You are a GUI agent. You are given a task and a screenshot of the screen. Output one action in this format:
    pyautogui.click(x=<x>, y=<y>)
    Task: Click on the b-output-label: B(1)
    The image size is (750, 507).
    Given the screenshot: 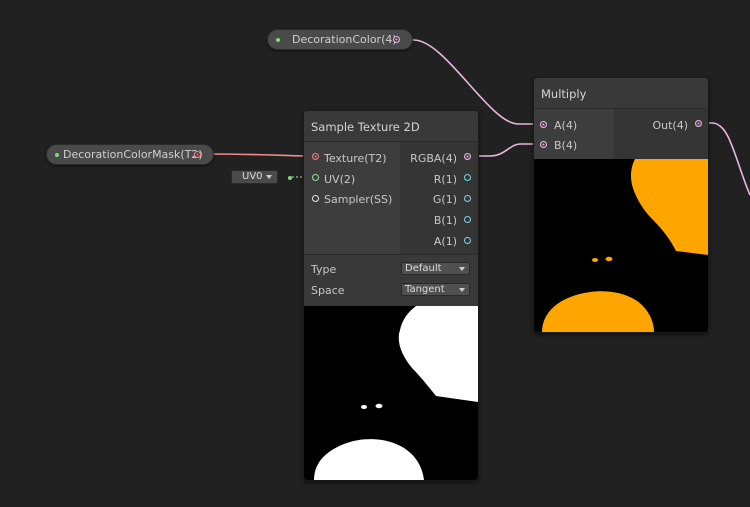 What is the action you would take?
    pyautogui.click(x=445, y=220)
    